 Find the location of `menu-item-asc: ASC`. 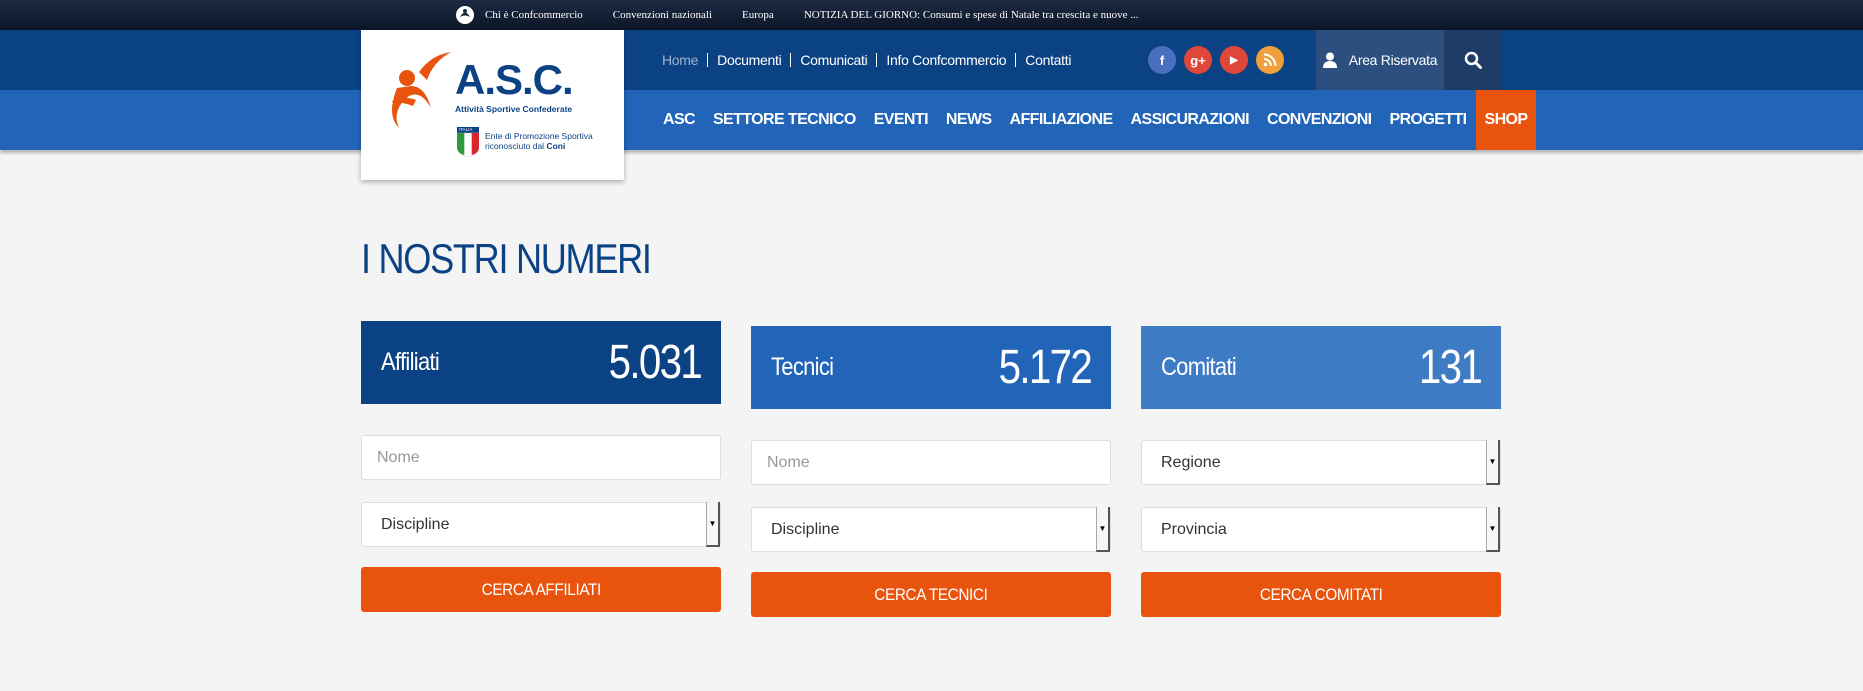

menu-item-asc: ASC is located at coordinates (679, 120).